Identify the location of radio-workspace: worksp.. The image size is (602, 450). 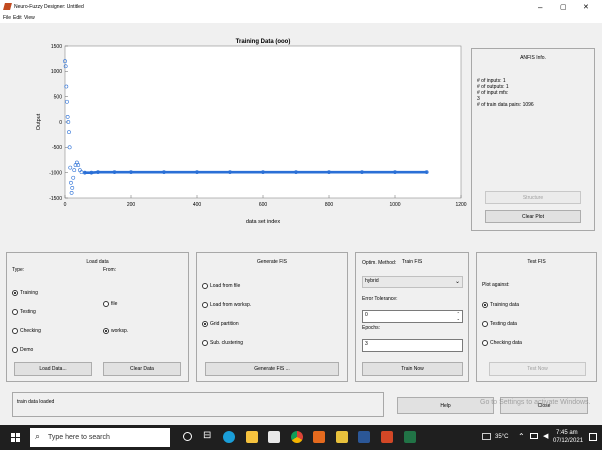
(115, 331).